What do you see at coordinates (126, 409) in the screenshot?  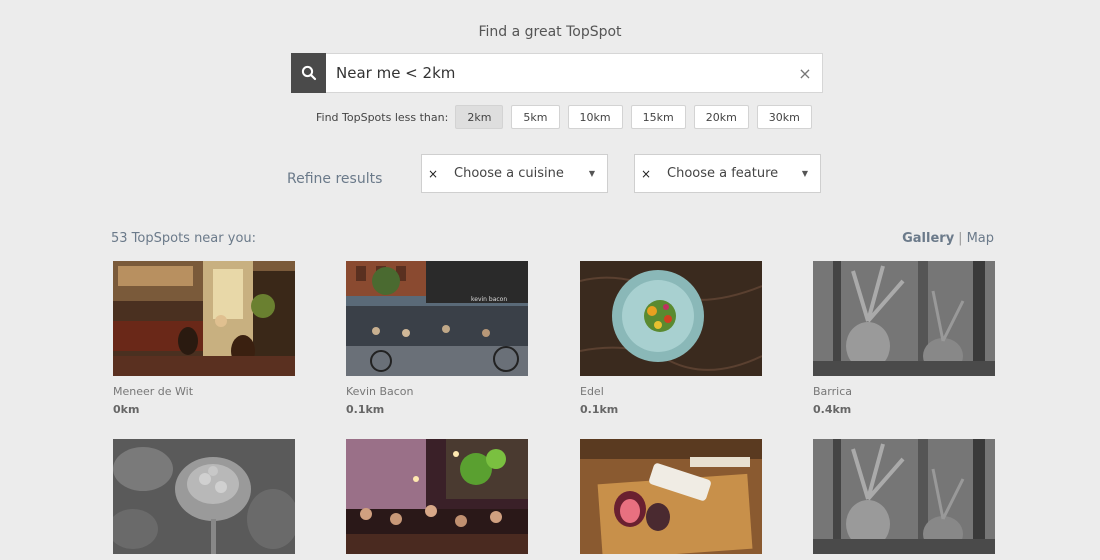 I see `spot-distance: 0km` at bounding box center [126, 409].